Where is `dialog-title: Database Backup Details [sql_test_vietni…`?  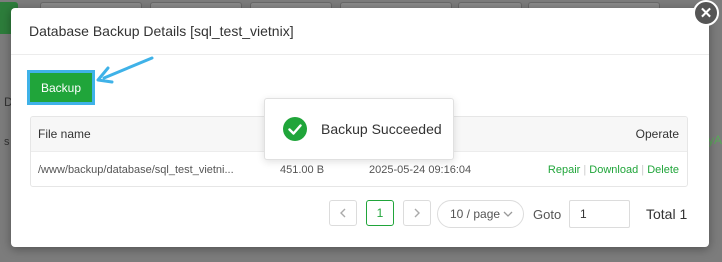 dialog-title: Database Backup Details [sql_test_vietni… is located at coordinates (161, 31).